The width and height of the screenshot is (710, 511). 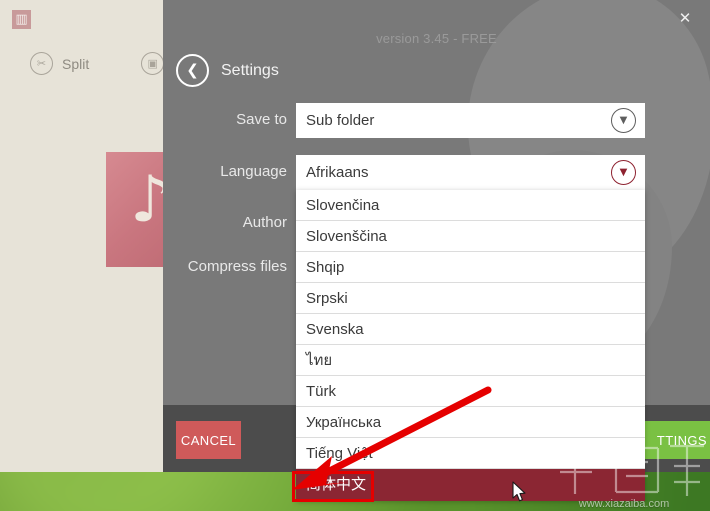 What do you see at coordinates (623, 172) in the screenshot?
I see `chevron-down-icon-language: ▼` at bounding box center [623, 172].